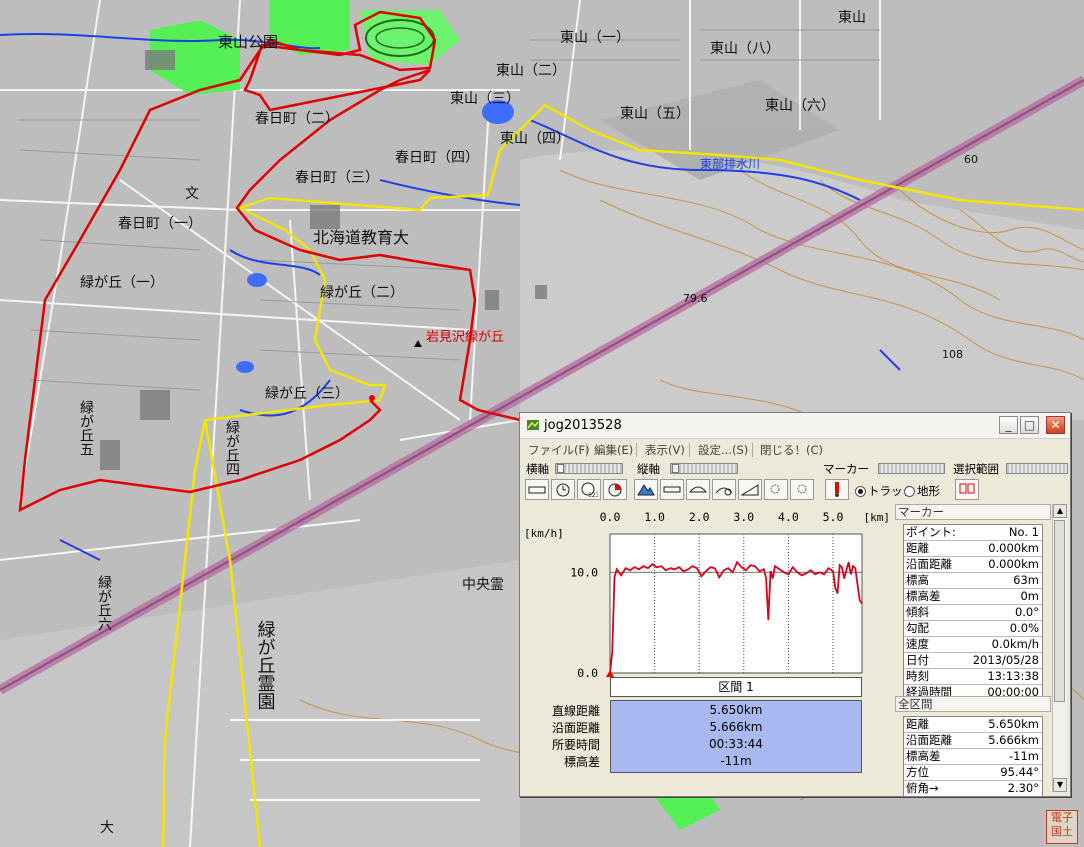  Describe the element at coordinates (971, 159) in the screenshot. I see `map-label: 60` at that location.